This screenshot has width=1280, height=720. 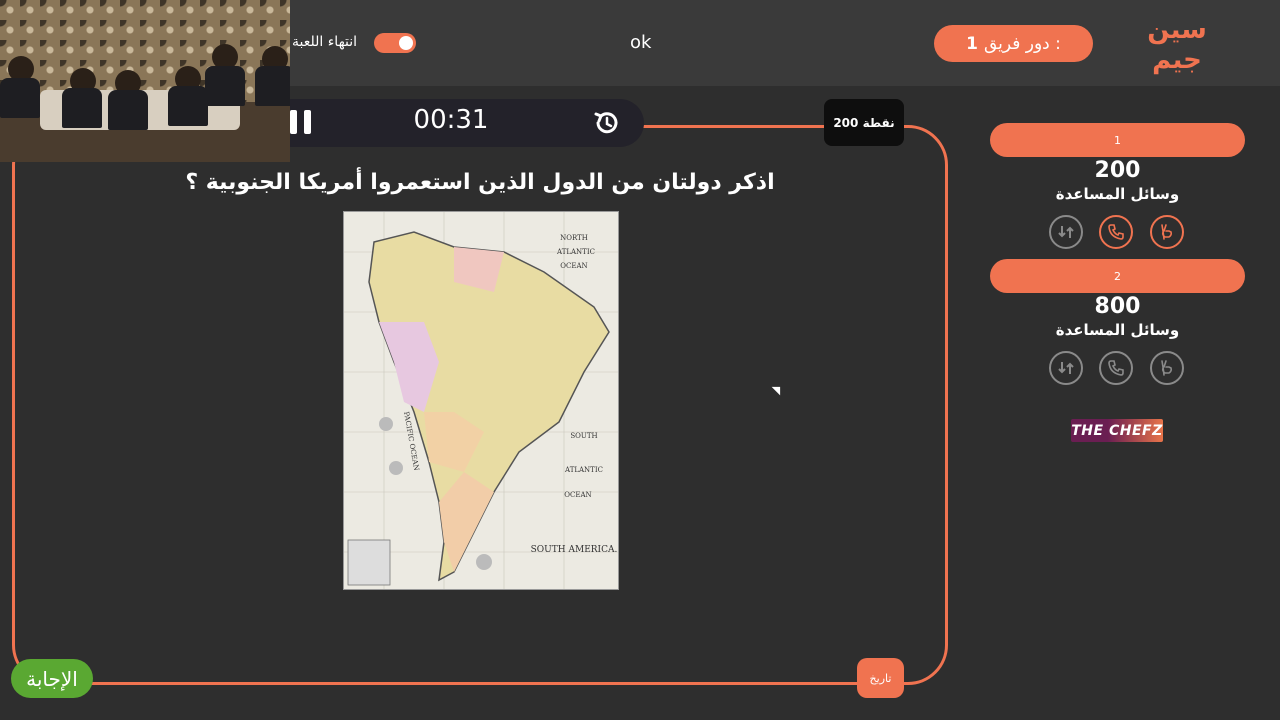 What do you see at coordinates (575, 252) in the screenshot?
I see `map-atlantic-label: ATLANTIC` at bounding box center [575, 252].